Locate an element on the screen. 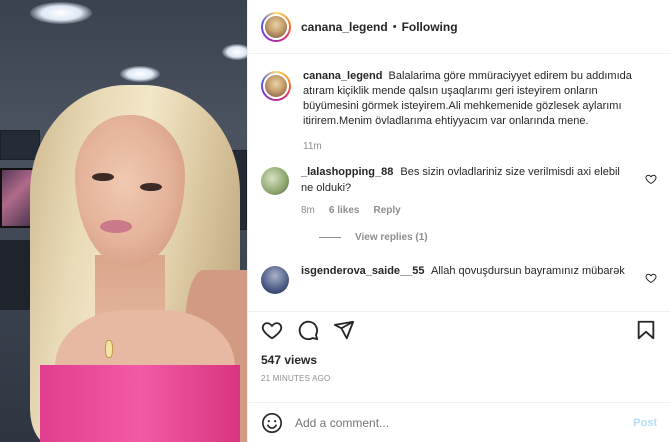  comment-input is located at coordinates (464, 422).